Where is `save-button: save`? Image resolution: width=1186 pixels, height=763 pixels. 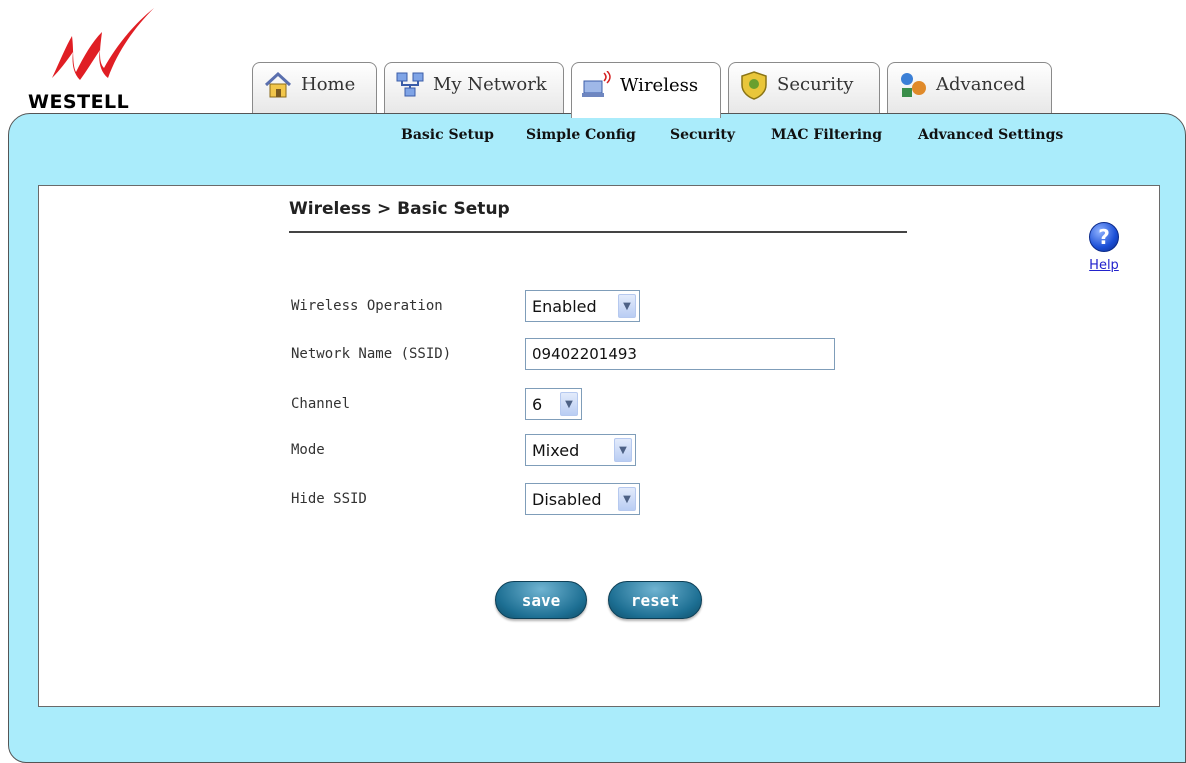
save-button: save is located at coordinates (541, 600).